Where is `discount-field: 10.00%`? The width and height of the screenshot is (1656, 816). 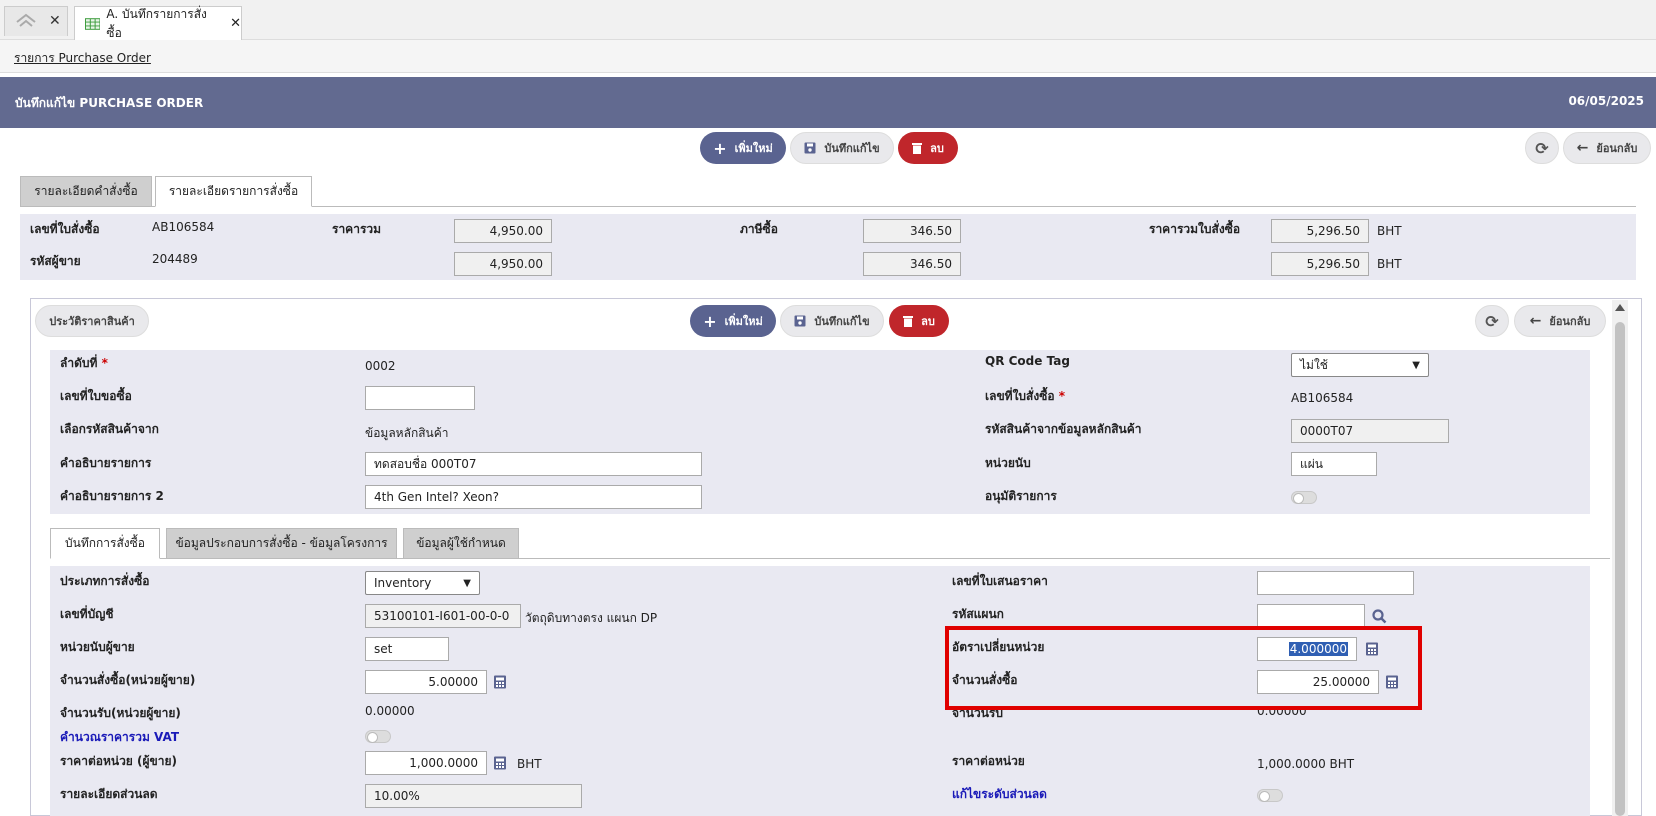
discount-field: 10.00% is located at coordinates (473, 796).